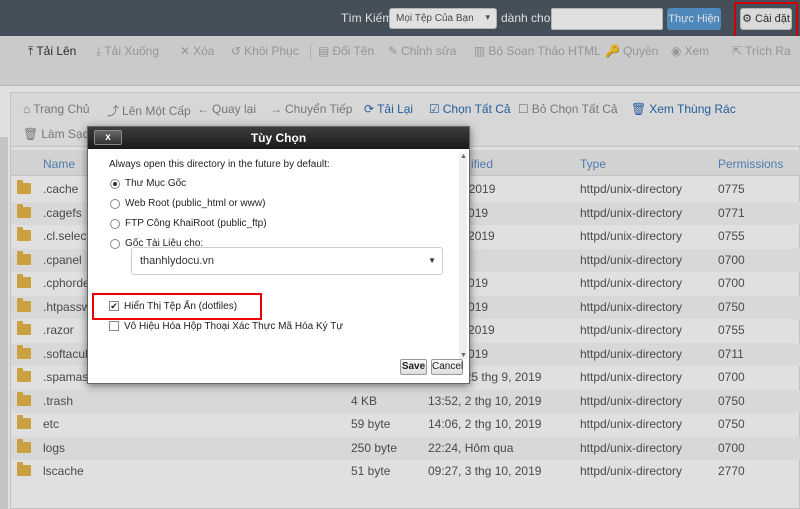 The image size is (800, 509). I want to click on arrow-left-icon: ←, so click(203, 109).